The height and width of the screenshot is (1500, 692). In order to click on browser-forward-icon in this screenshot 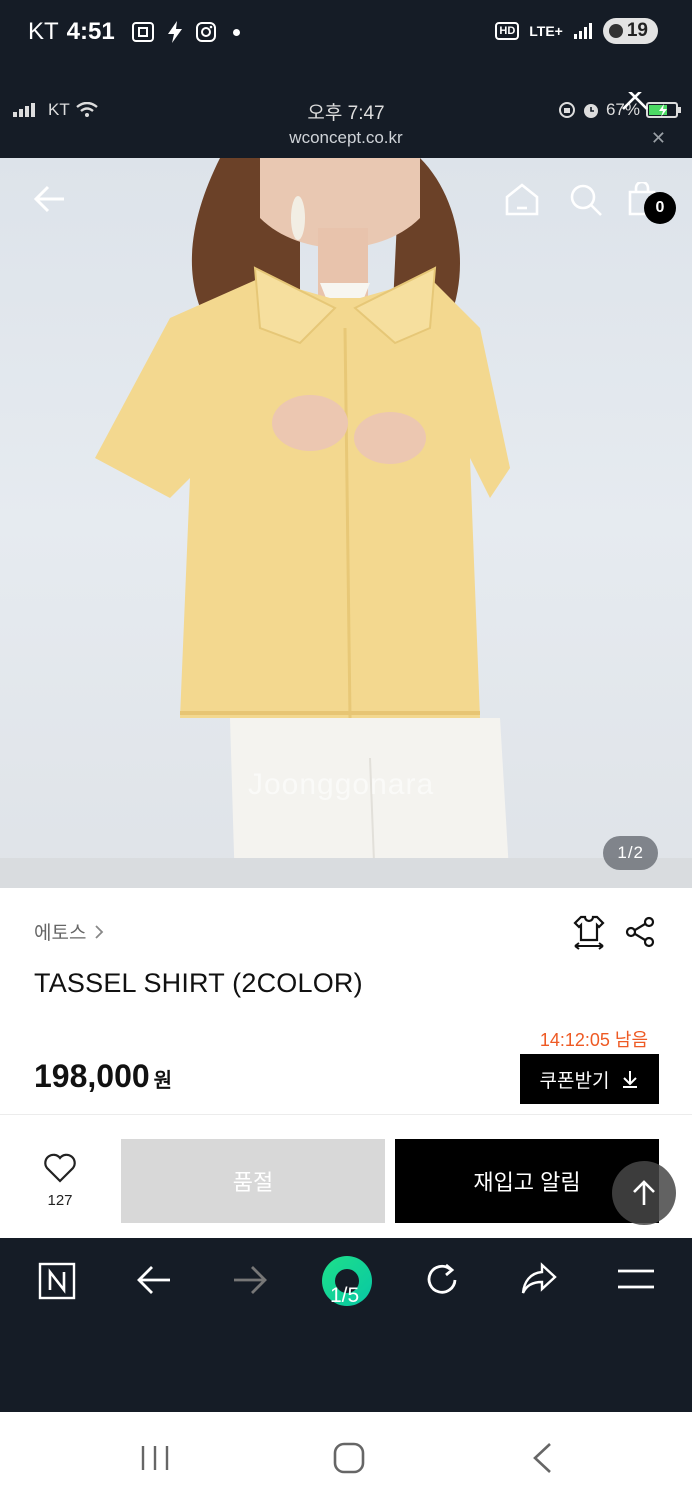, I will do `click(250, 1280)`.